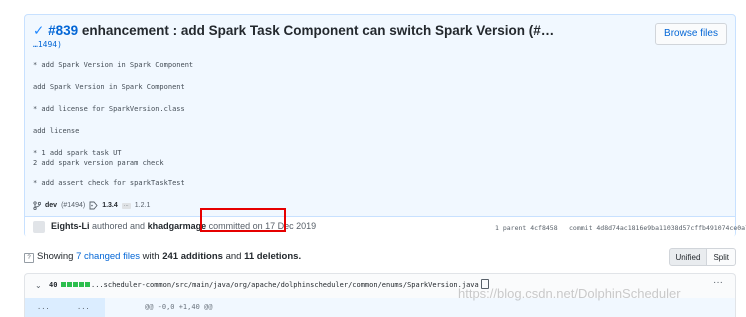 Image resolution: width=746 pixels, height=317 pixels. What do you see at coordinates (233, 256) in the screenshot?
I see `summary-and: and` at bounding box center [233, 256].